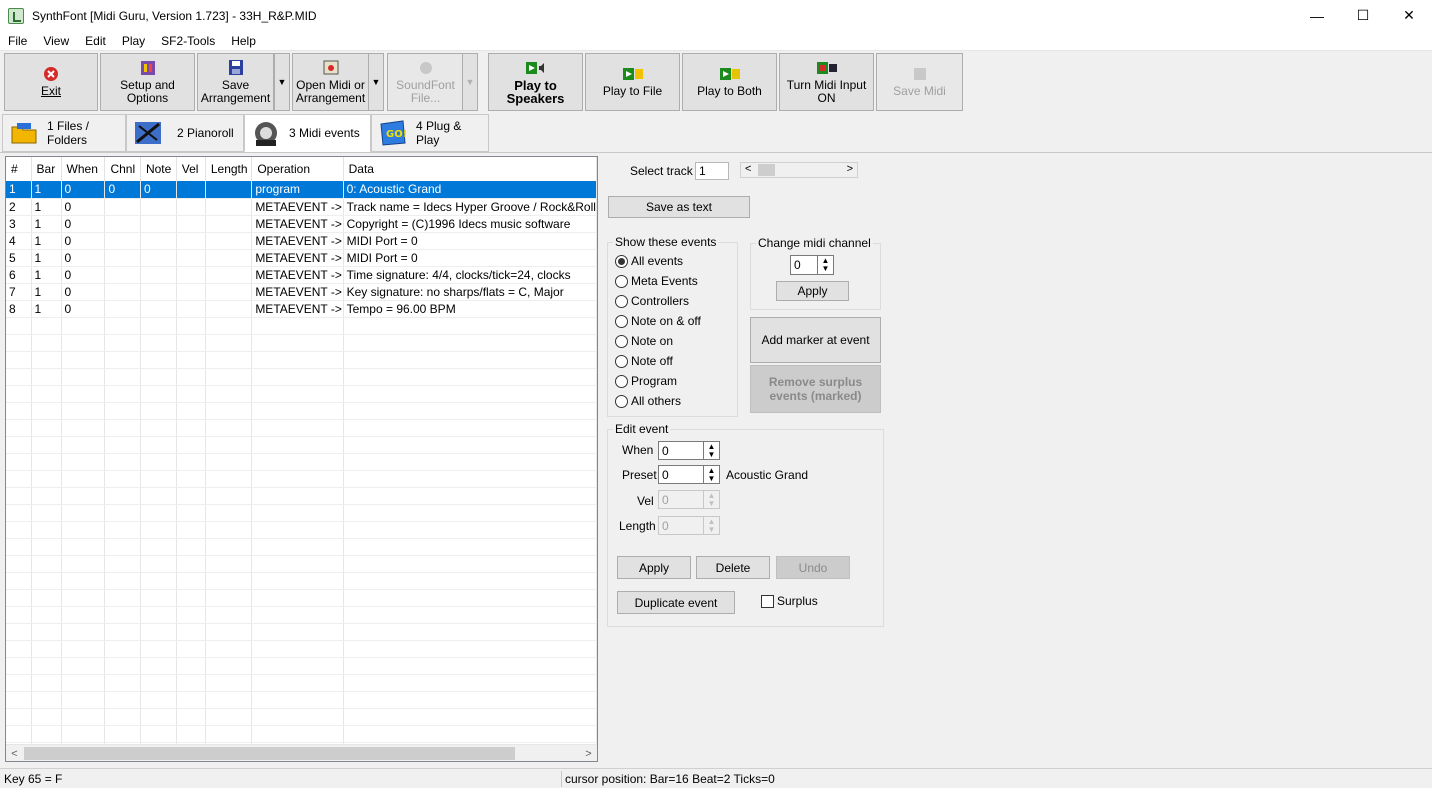 Image resolution: width=1432 pixels, height=788 pixels. I want to click on cell-index: 2, so click(19, 207).